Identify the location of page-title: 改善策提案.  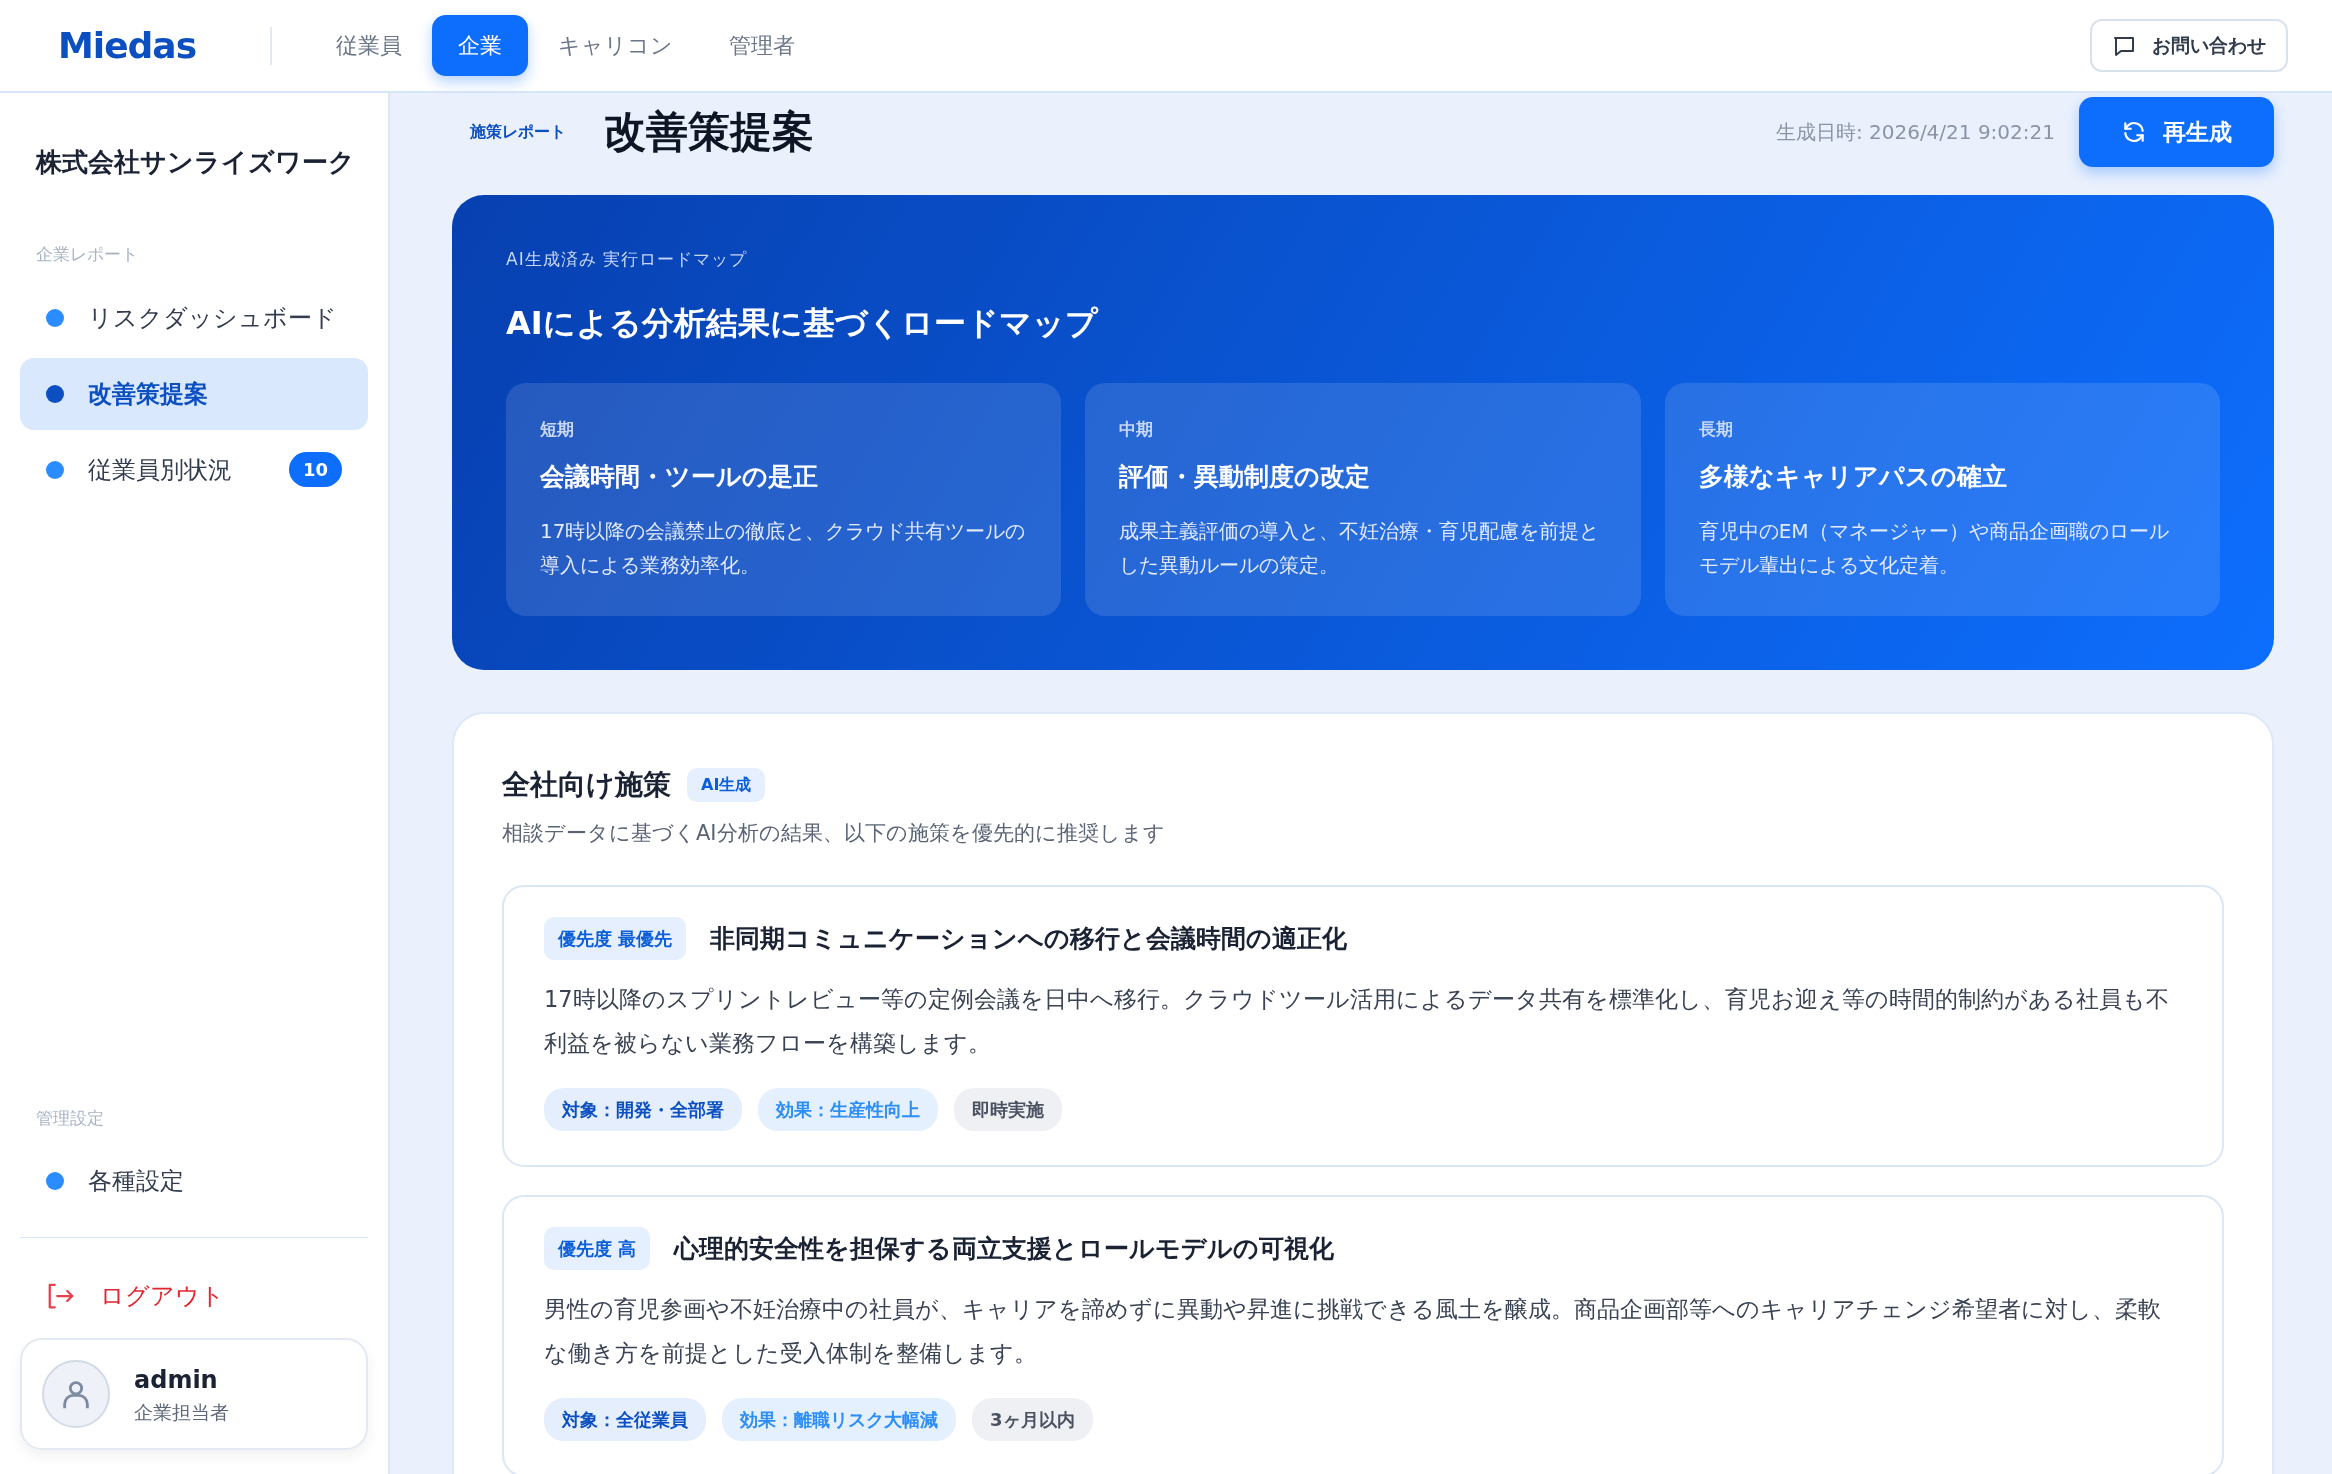
(709, 132).